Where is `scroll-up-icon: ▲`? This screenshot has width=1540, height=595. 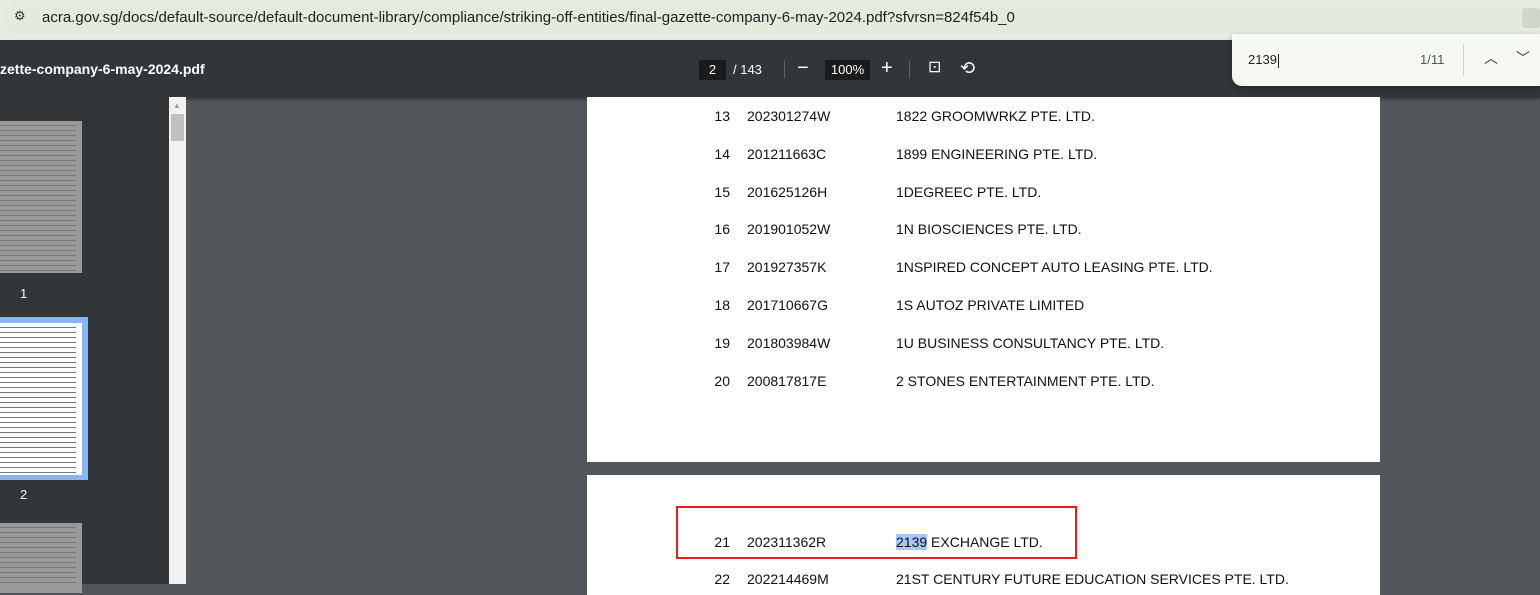 scroll-up-icon: ▲ is located at coordinates (177, 105).